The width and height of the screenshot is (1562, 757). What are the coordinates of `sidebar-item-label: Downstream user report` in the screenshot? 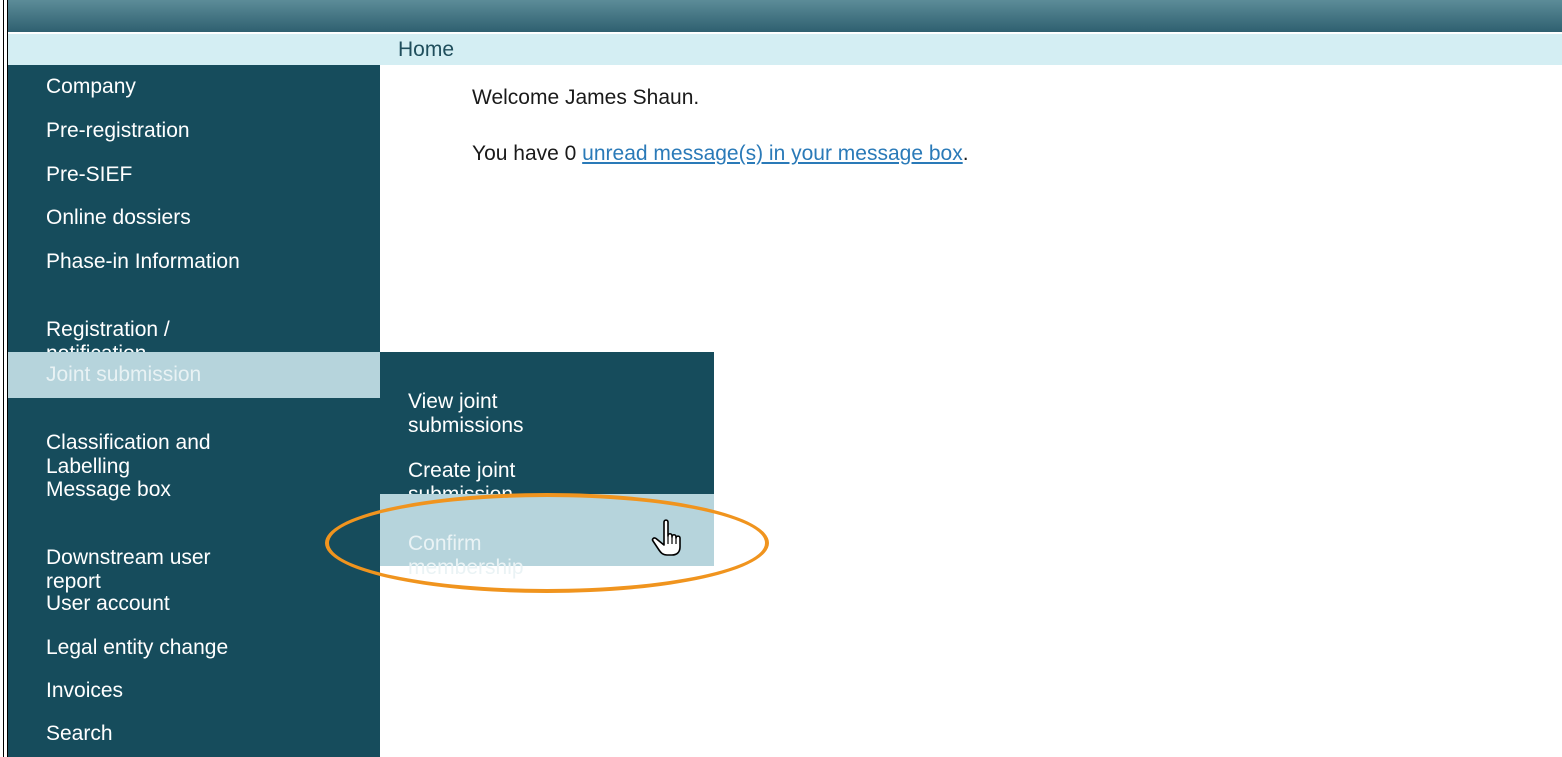 It's located at (128, 569).